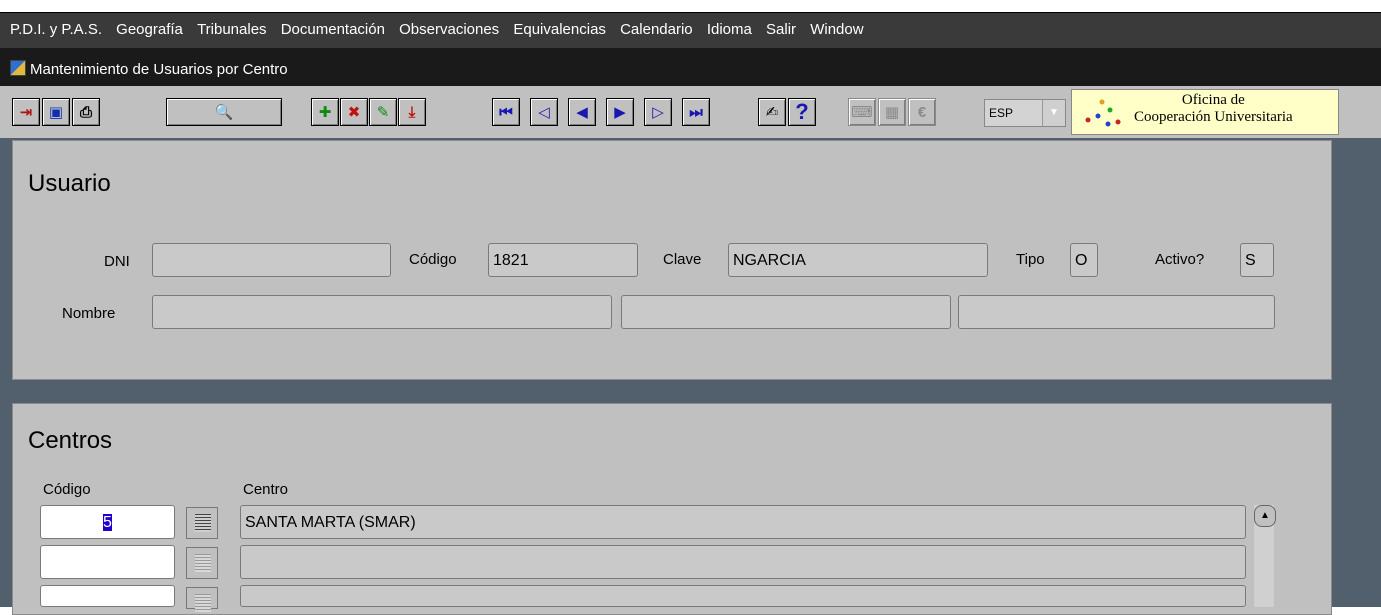 The image size is (1381, 615). What do you see at coordinates (892, 112) in the screenshot?
I see `calendar-icon: ▦` at bounding box center [892, 112].